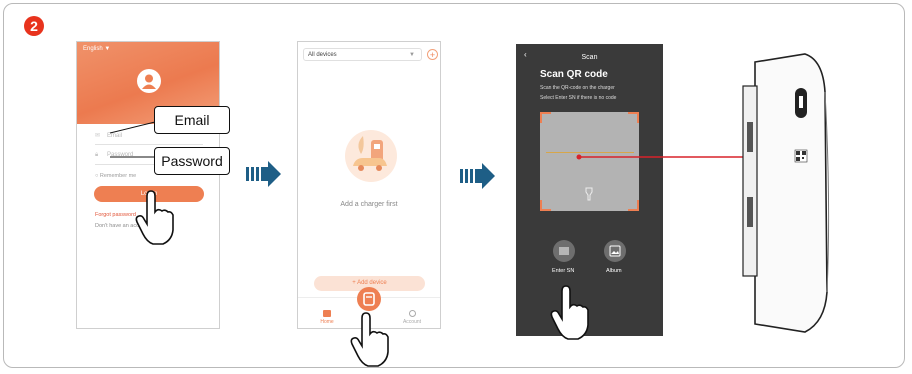  I want to click on tab-account: Account, so click(412, 317).